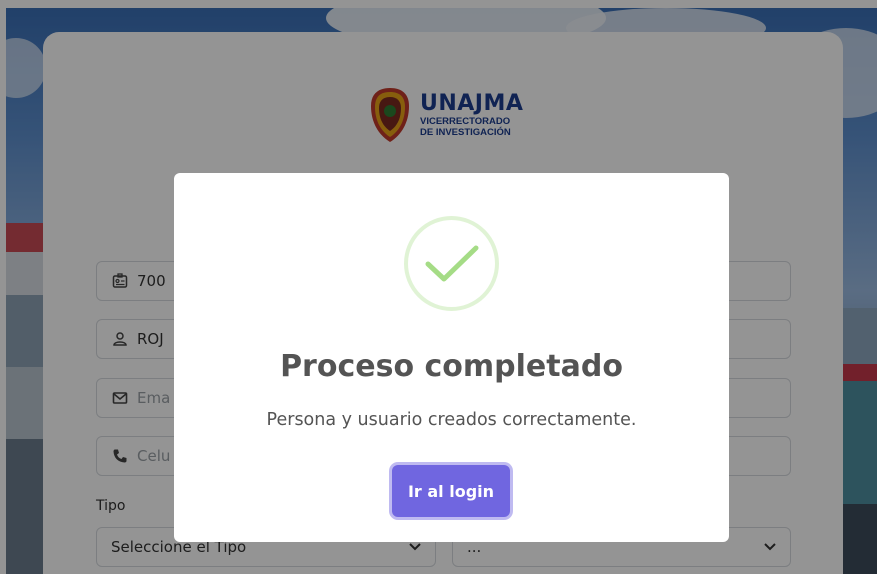  I want to click on dialog-title: Proceso completado, so click(451, 366).